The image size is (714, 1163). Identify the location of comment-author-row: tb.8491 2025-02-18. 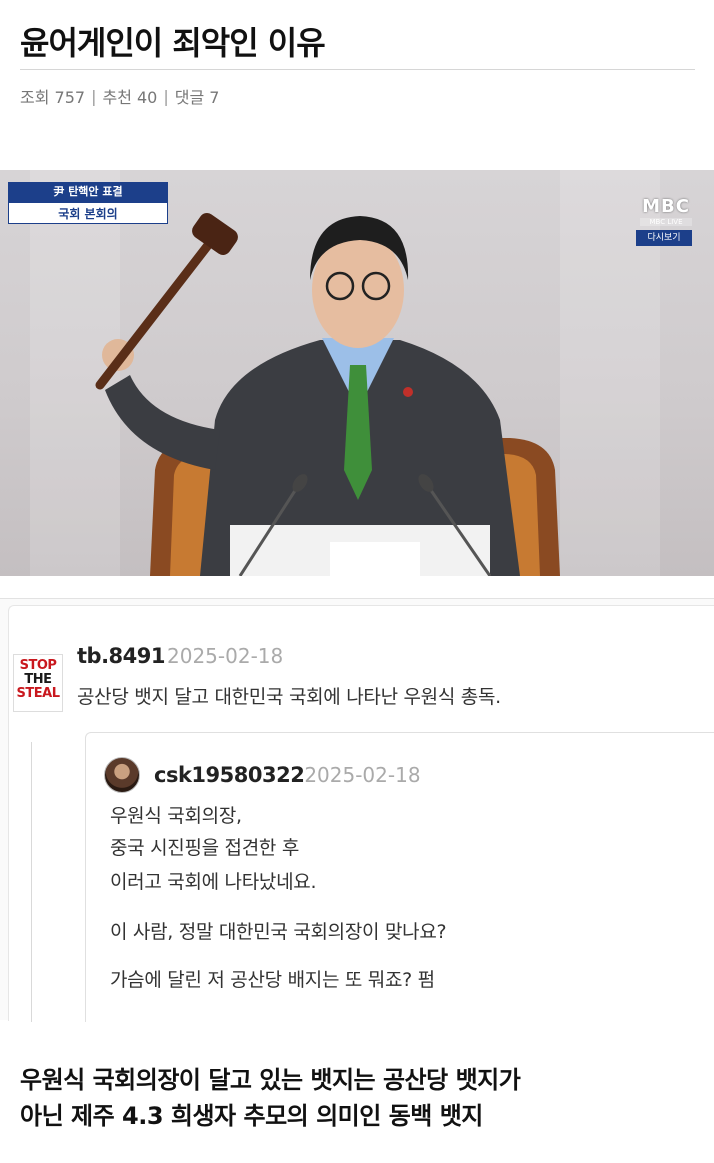
(180, 656).